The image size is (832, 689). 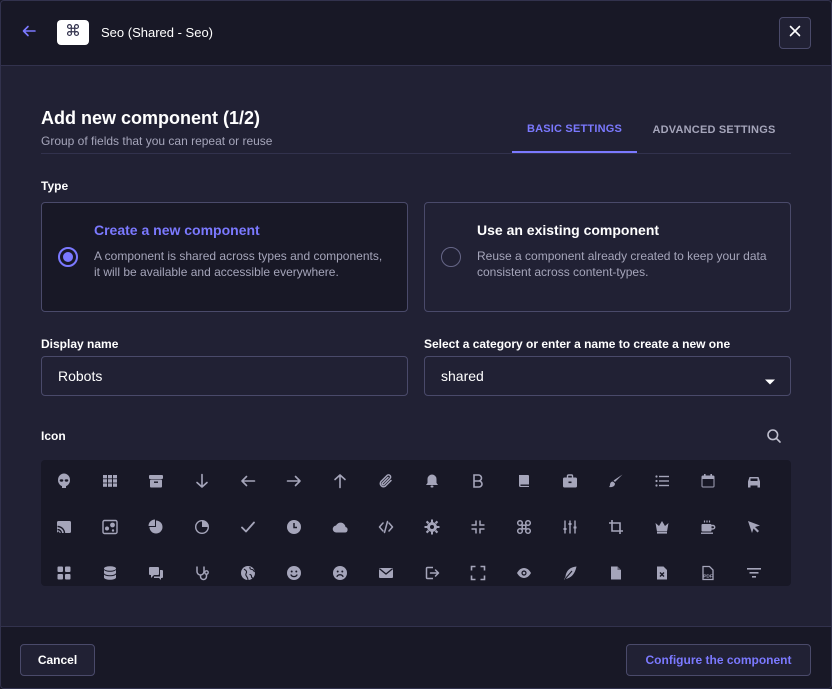 I want to click on icon-option-command, so click(x=524, y=529).